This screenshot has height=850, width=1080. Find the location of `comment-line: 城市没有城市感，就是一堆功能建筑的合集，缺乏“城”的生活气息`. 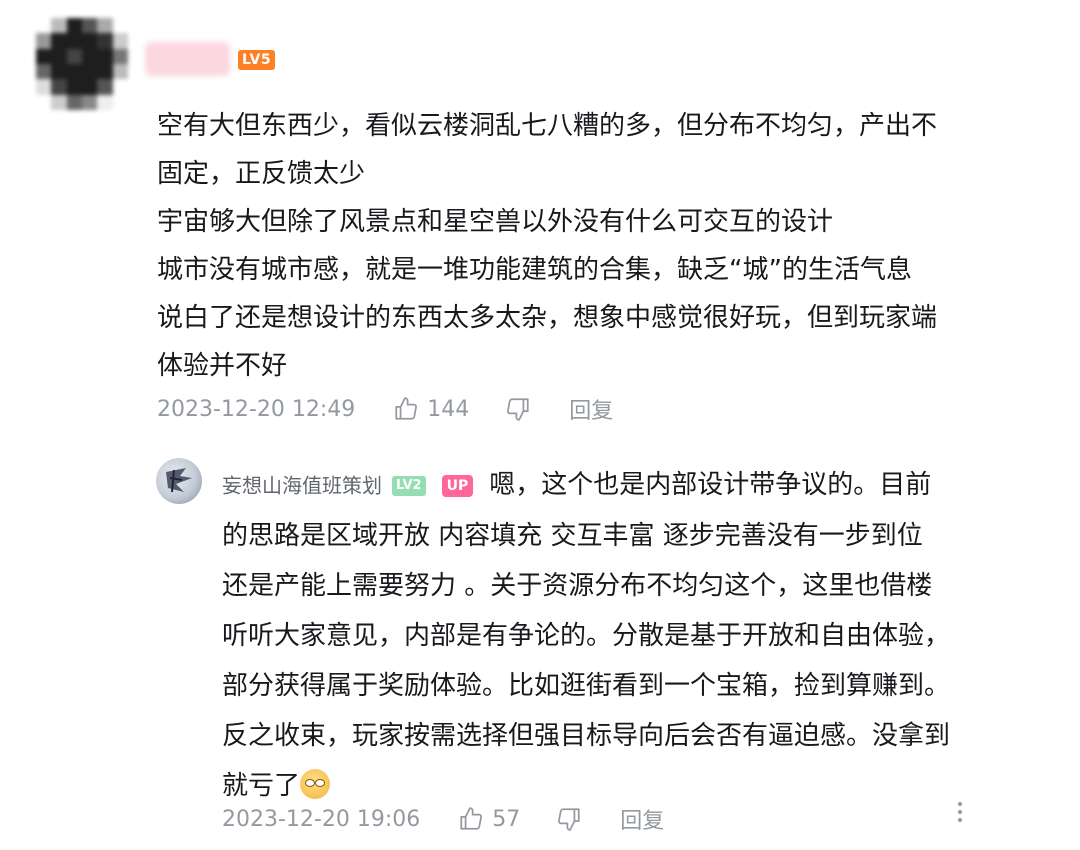

comment-line: 城市没有城市感，就是一堆功能建筑的合集，缺乏“城”的生活气息 is located at coordinates (534, 270).